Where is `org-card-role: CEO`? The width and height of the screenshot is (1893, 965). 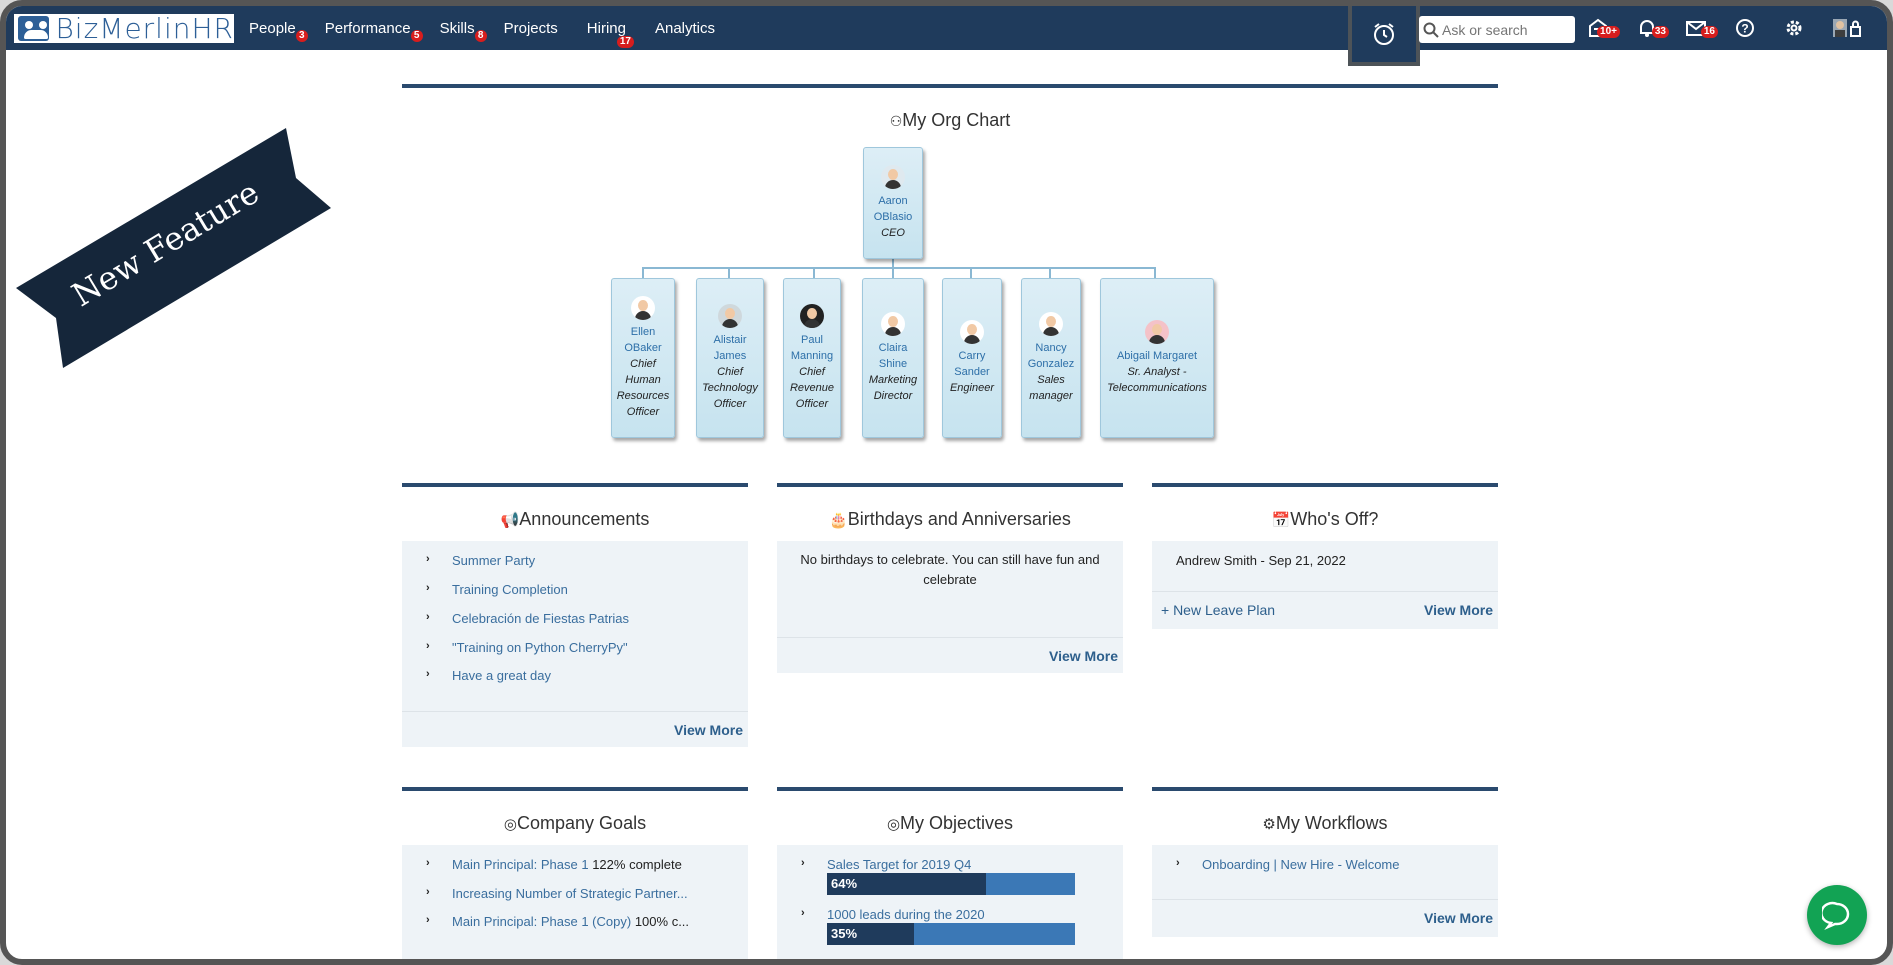 org-card-role: CEO is located at coordinates (893, 233).